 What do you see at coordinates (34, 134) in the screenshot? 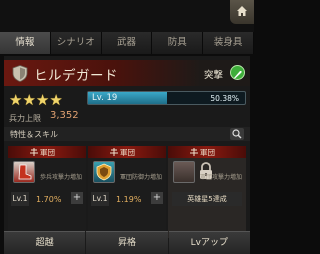
I see `skills-title: 特性＆スキル` at bounding box center [34, 134].